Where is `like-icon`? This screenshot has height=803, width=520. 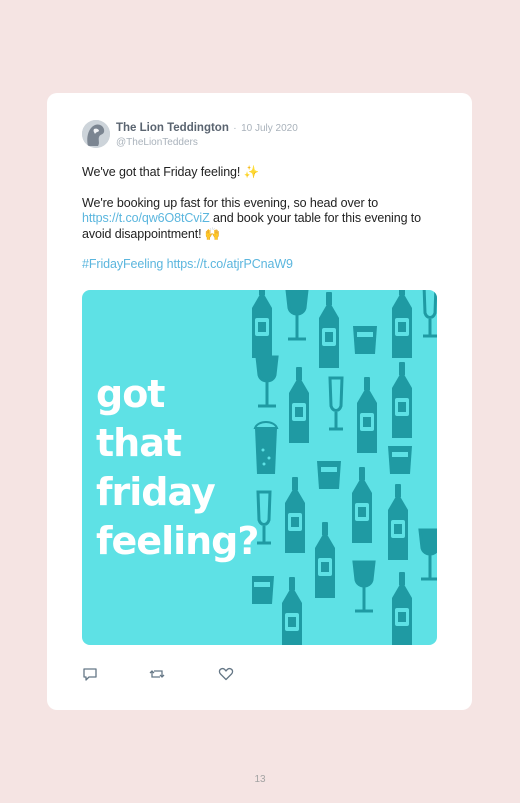 like-icon is located at coordinates (226, 674).